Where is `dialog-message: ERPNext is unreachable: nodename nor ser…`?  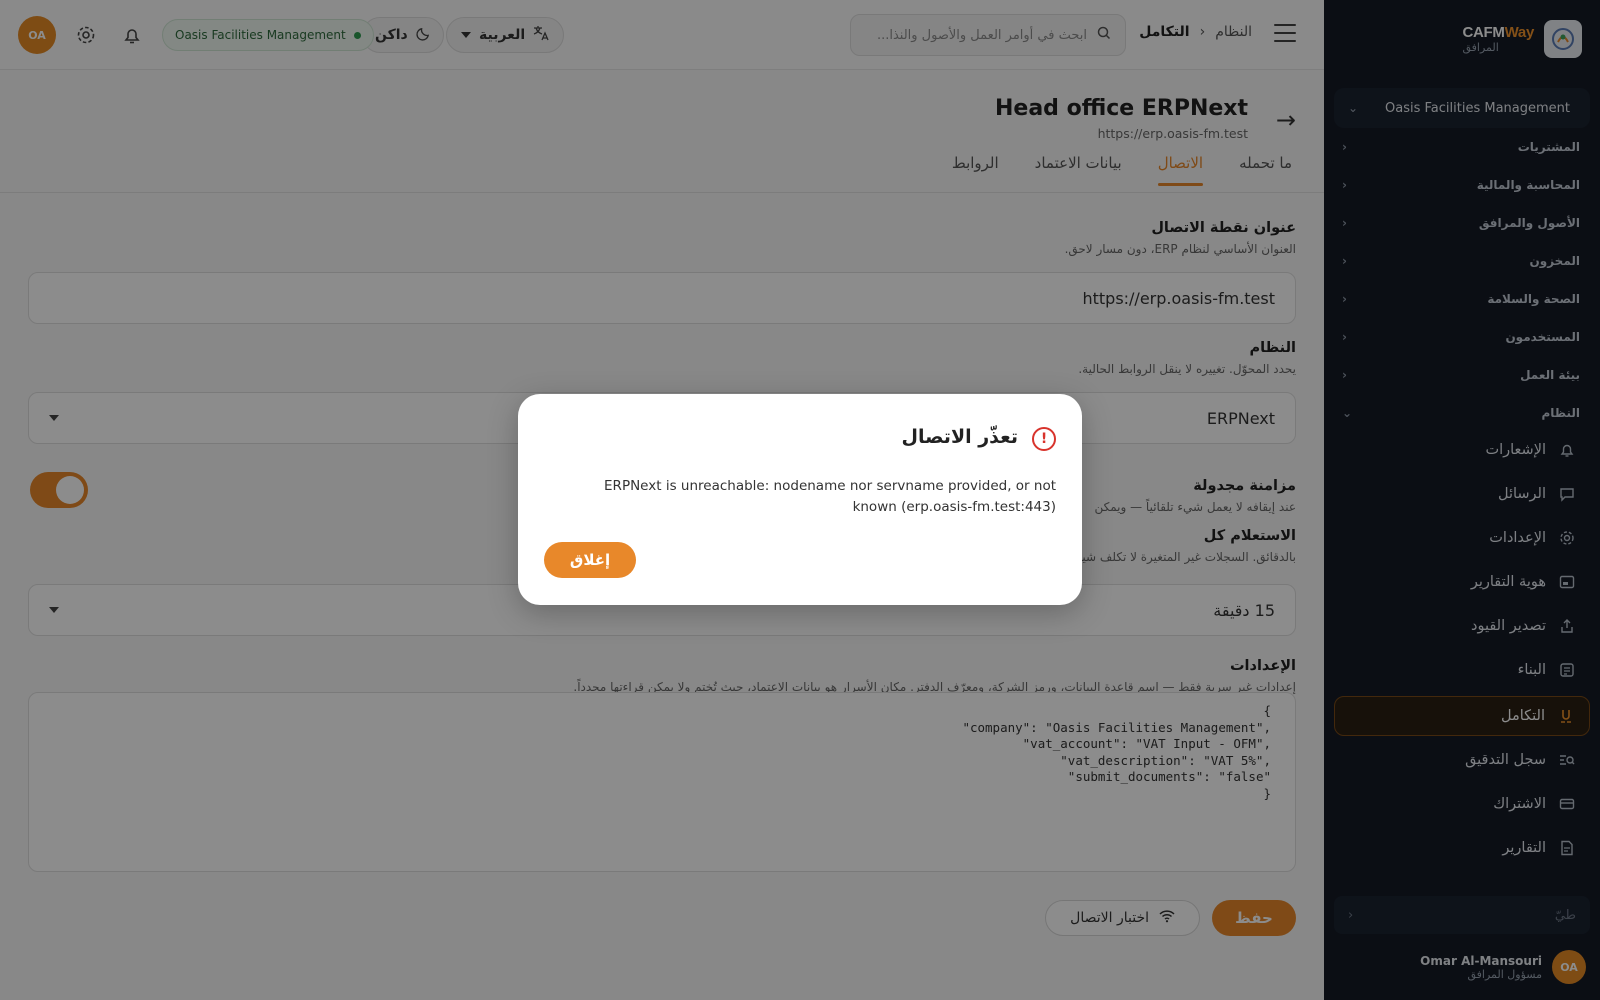
dialog-message: ERPNext is unreachable: nodename nor ser… is located at coordinates (830, 496).